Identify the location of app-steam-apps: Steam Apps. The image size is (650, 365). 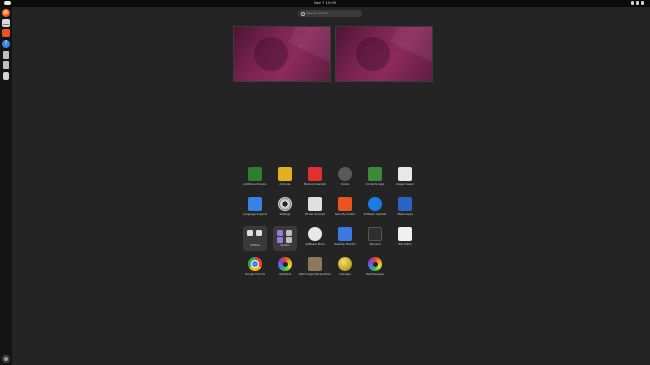
(405, 209).